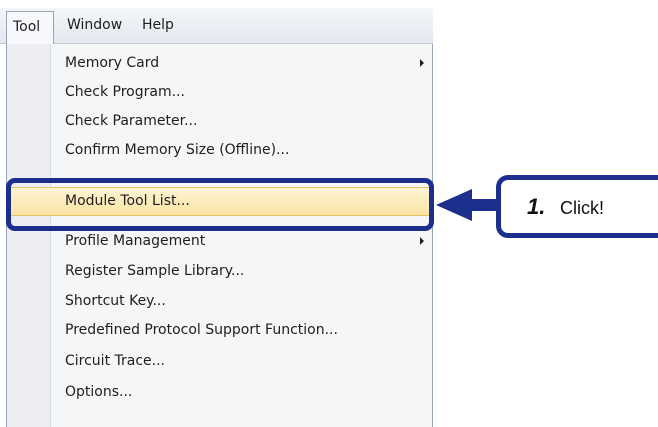  What do you see at coordinates (112, 63) in the screenshot?
I see `menu-item-label: Memory Card` at bounding box center [112, 63].